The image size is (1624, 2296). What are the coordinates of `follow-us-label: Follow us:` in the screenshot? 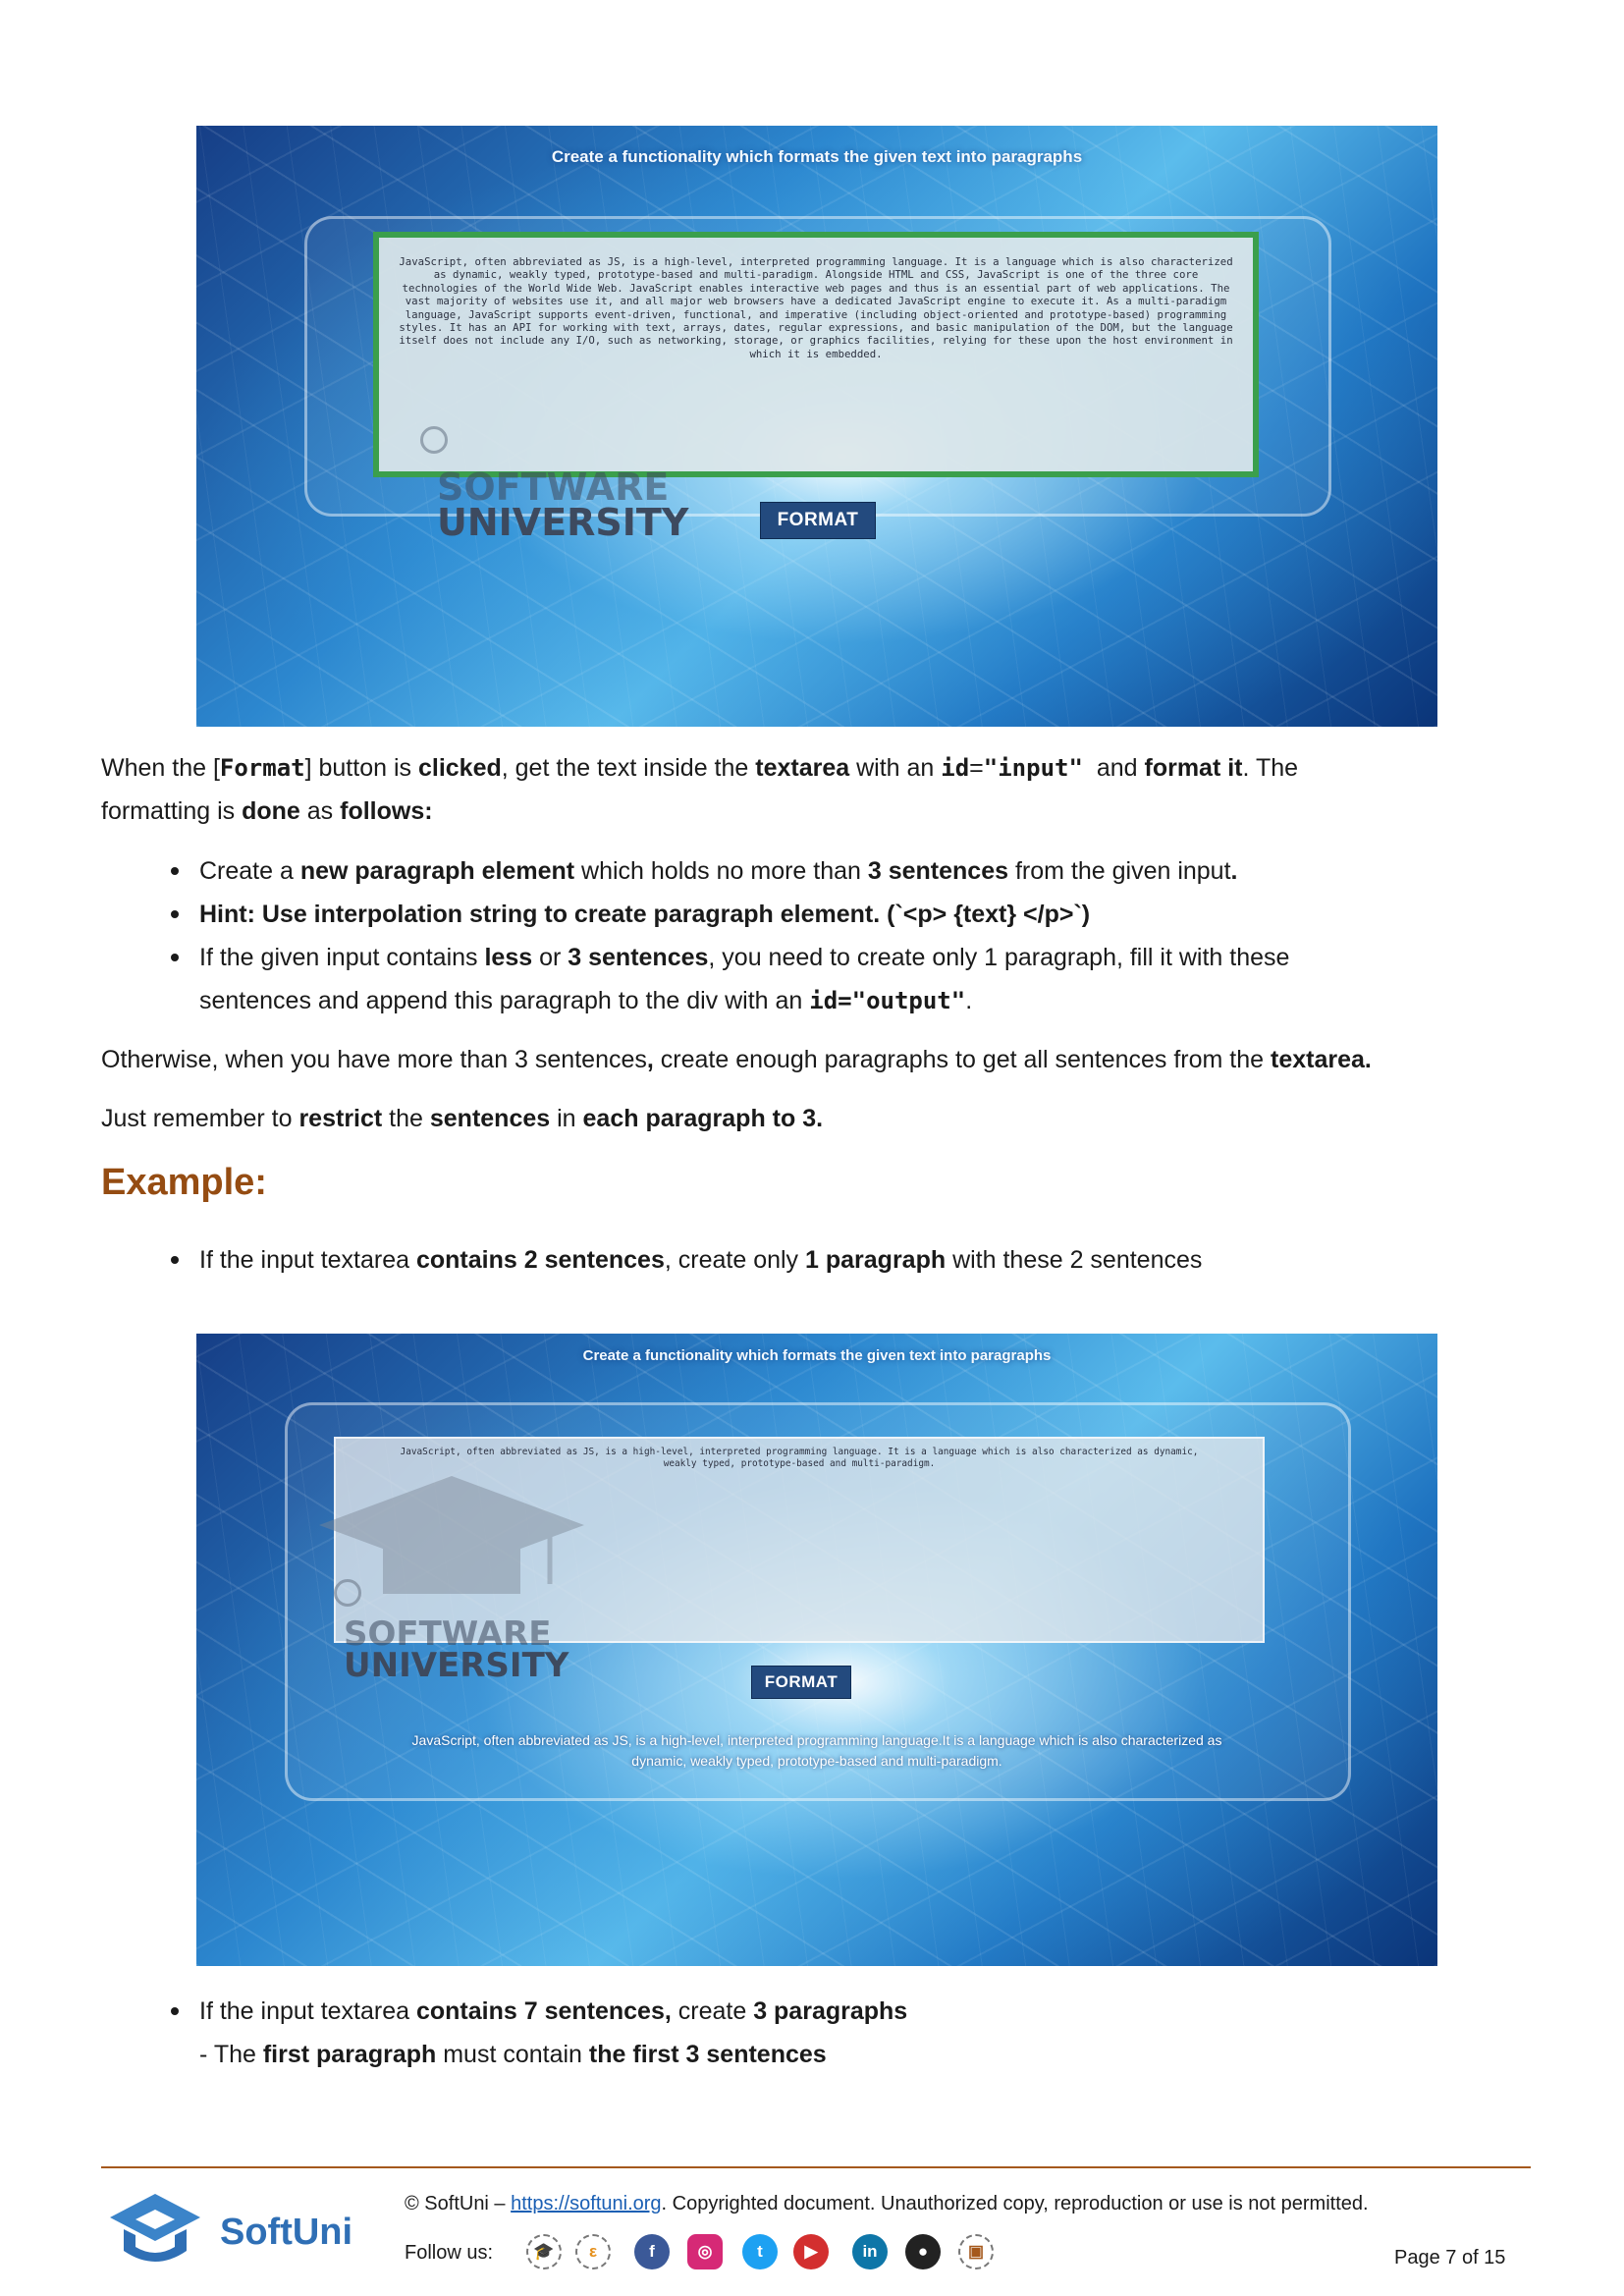 It's located at (449, 2253).